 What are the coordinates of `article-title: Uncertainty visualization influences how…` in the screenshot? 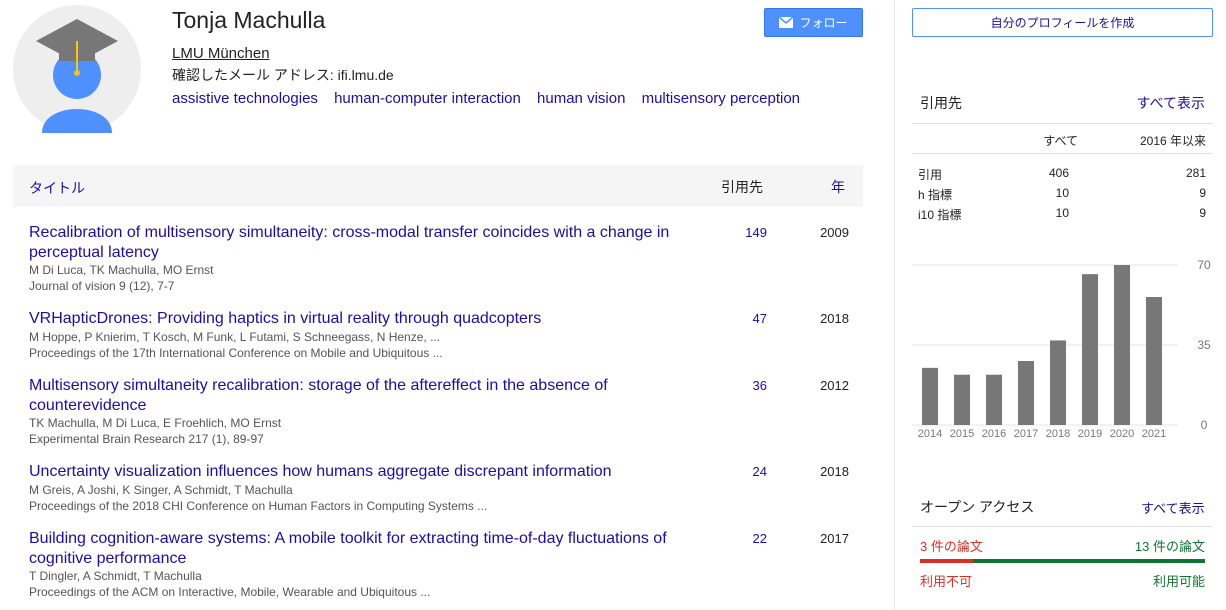 It's located at (351, 472).